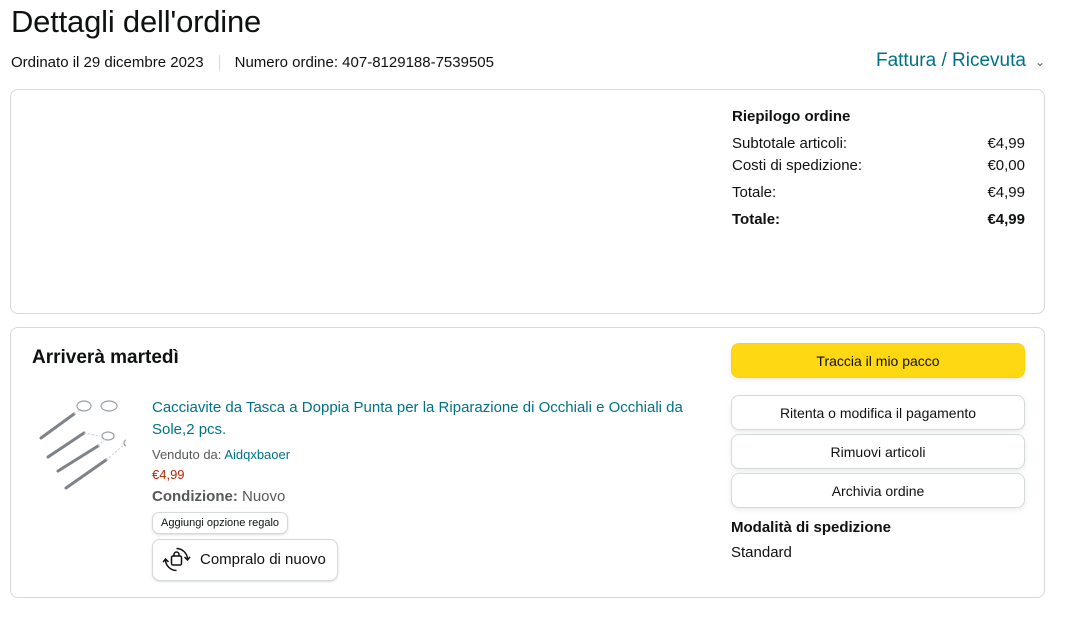 Image resolution: width=1087 pixels, height=636 pixels. I want to click on meta-divider, so click(219, 62).